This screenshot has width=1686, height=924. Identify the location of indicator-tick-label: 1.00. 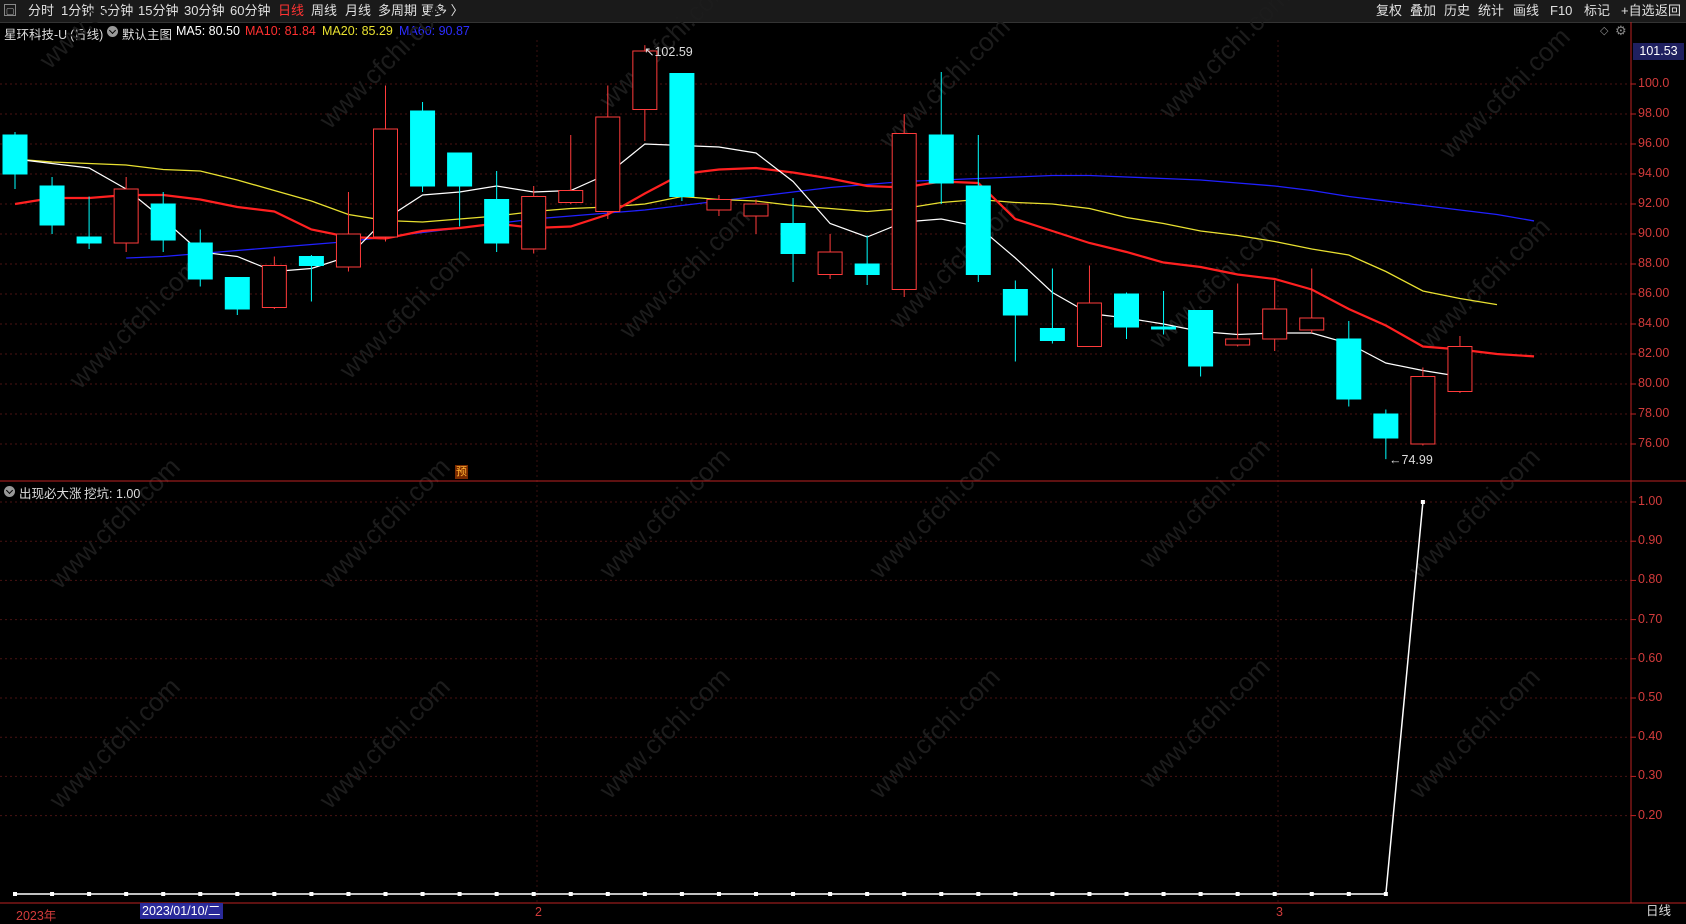
(1650, 501).